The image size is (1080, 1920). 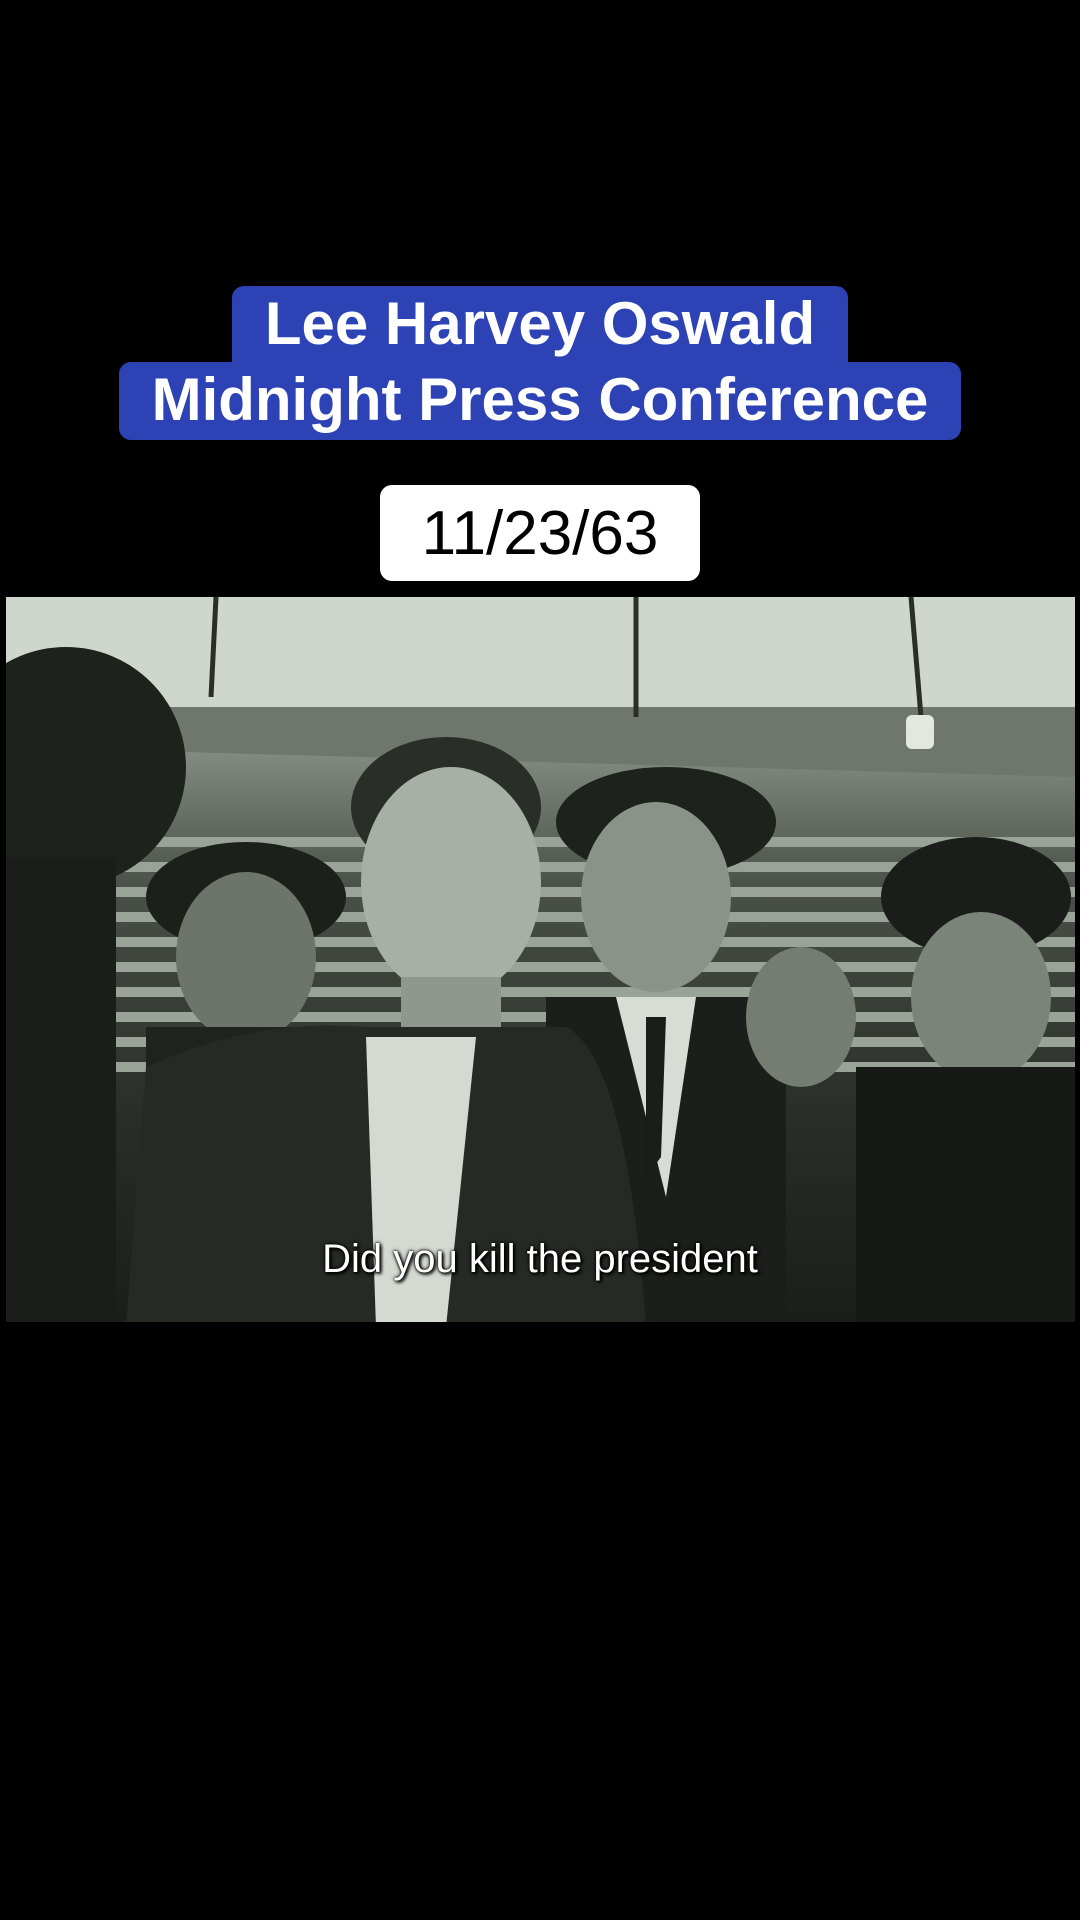 What do you see at coordinates (540, 533) in the screenshot?
I see `date-label: 11/23/63` at bounding box center [540, 533].